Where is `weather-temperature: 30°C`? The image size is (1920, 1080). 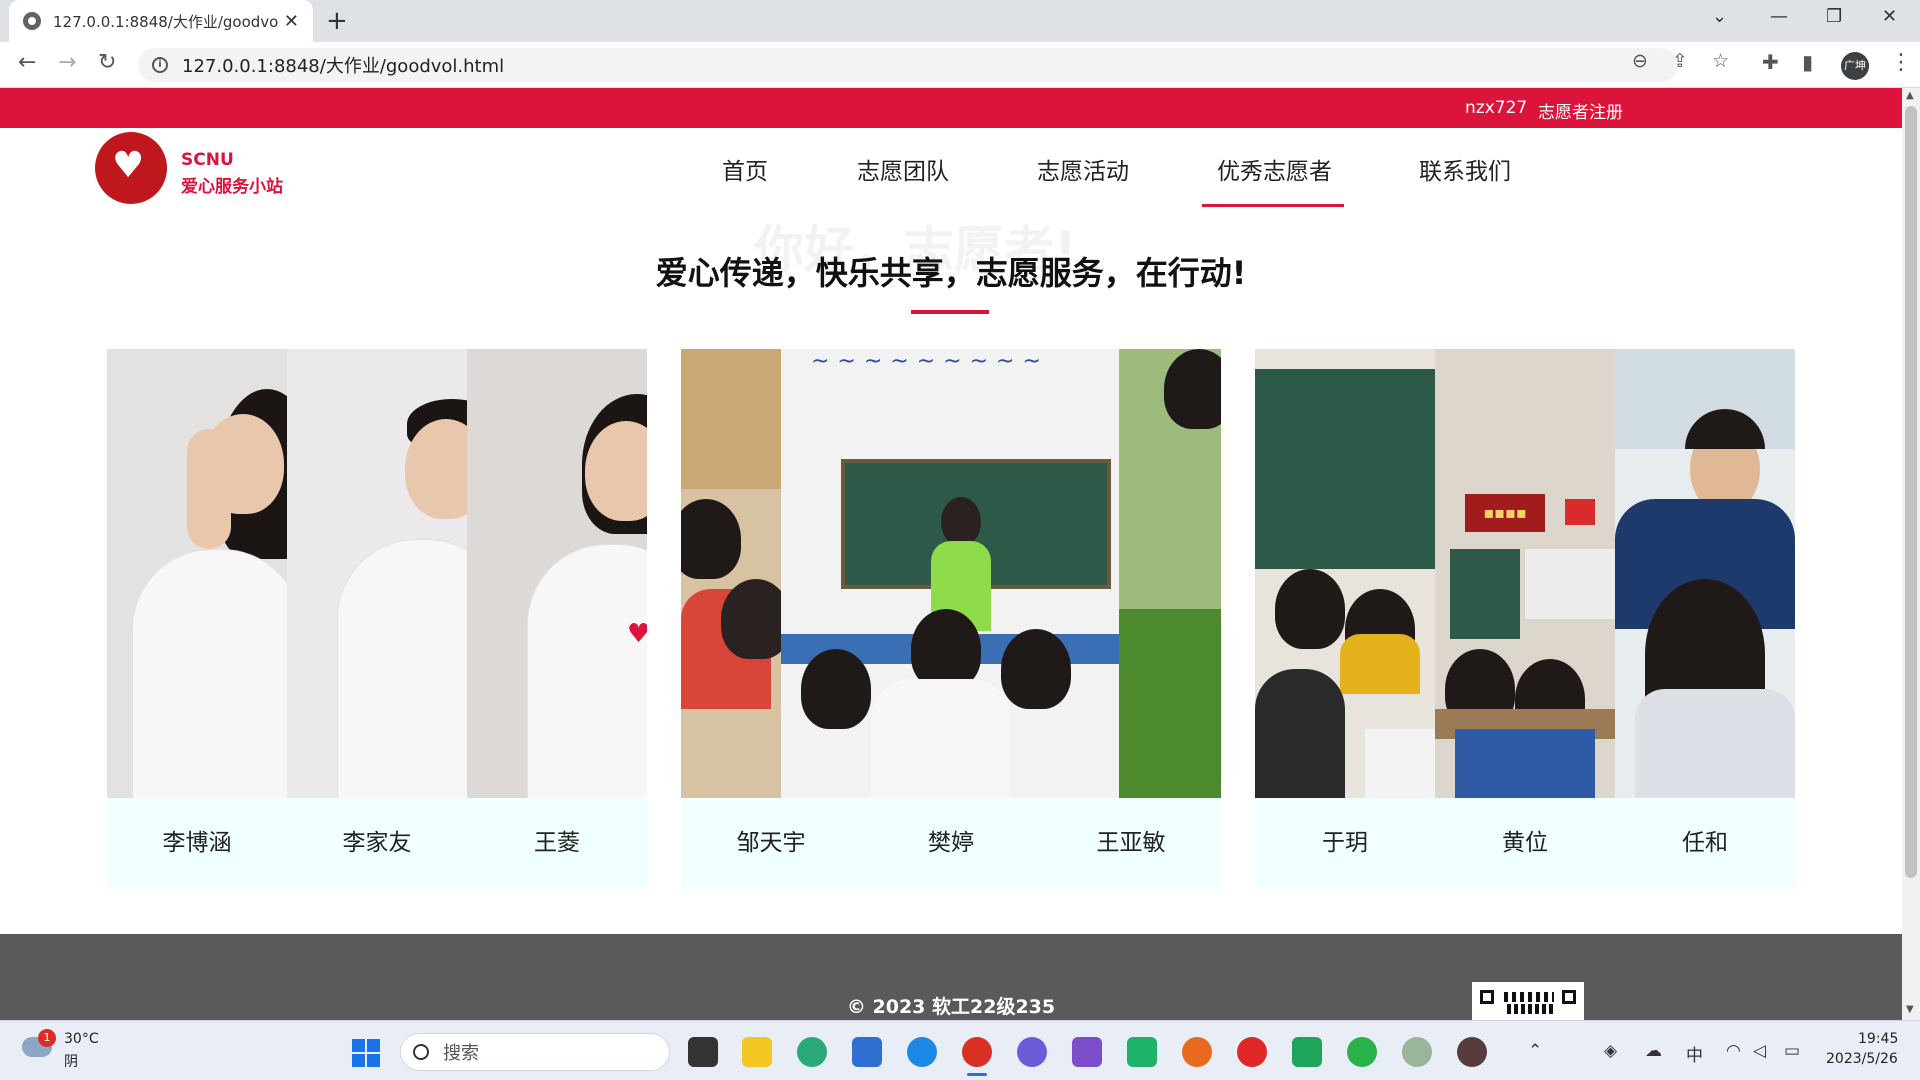 weather-temperature: 30°C is located at coordinates (81, 1039).